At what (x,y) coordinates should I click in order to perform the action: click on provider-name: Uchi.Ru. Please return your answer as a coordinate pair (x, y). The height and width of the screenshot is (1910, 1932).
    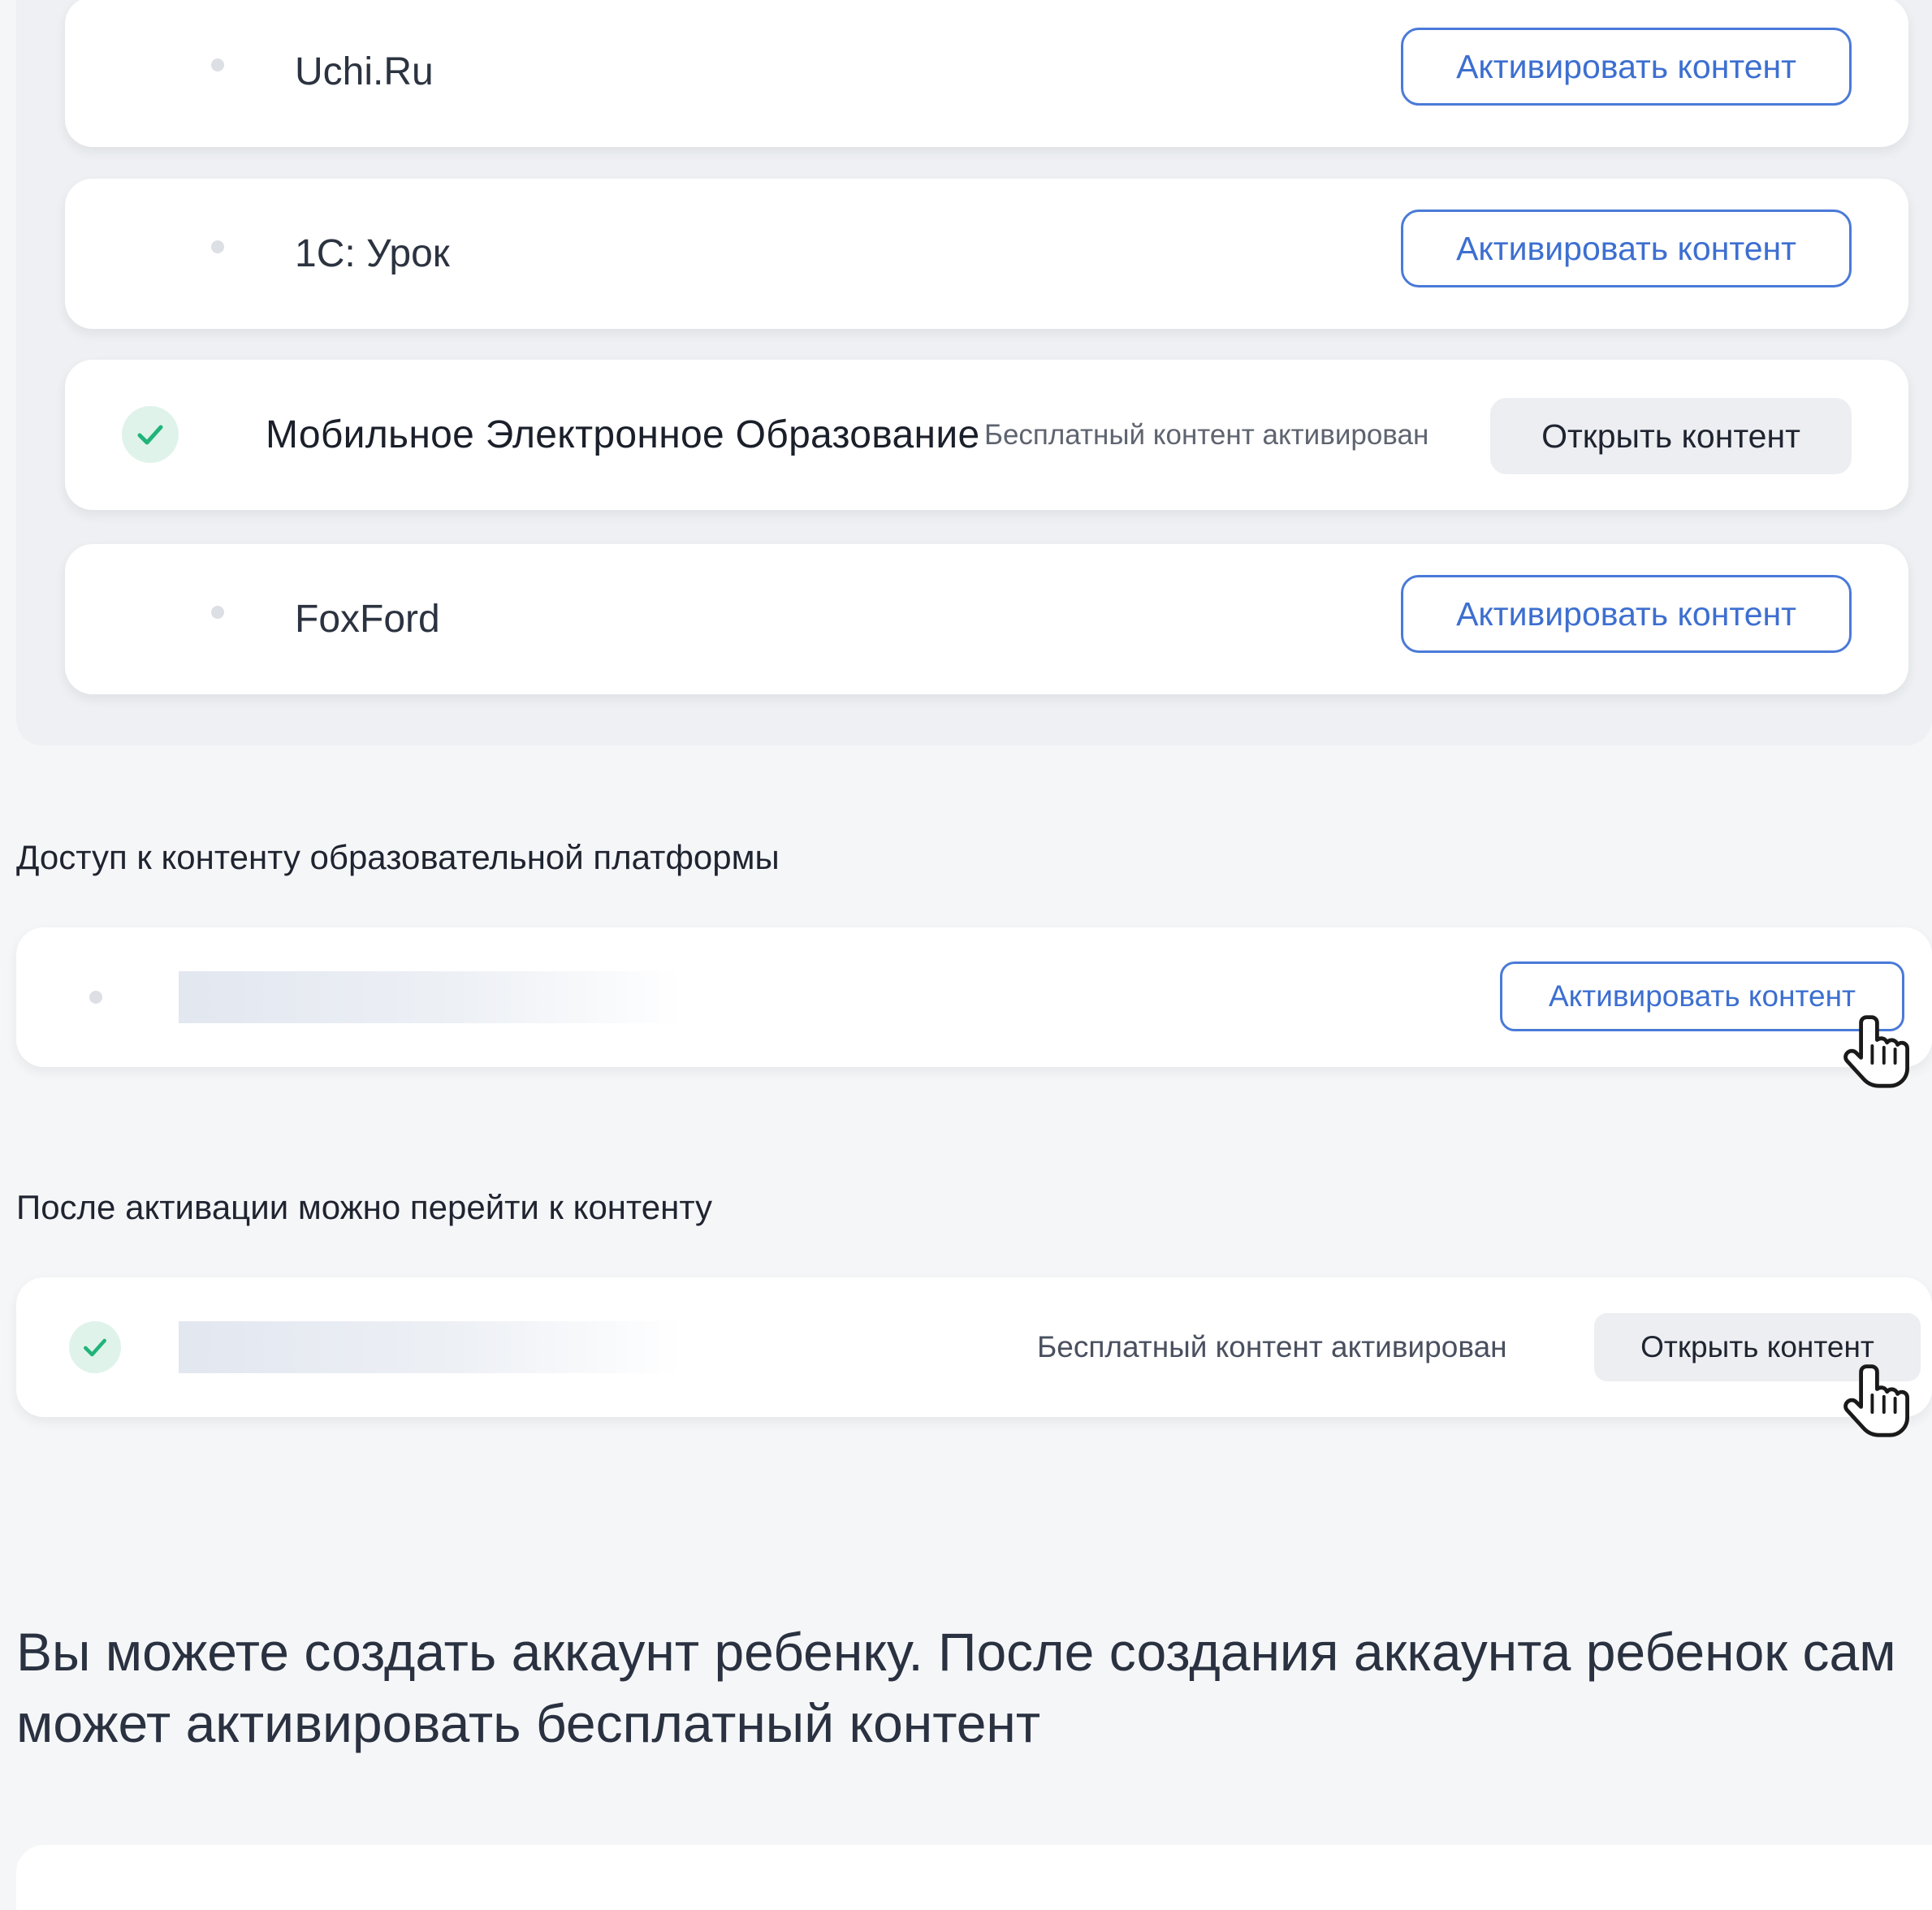
    Looking at the image, I should click on (365, 71).